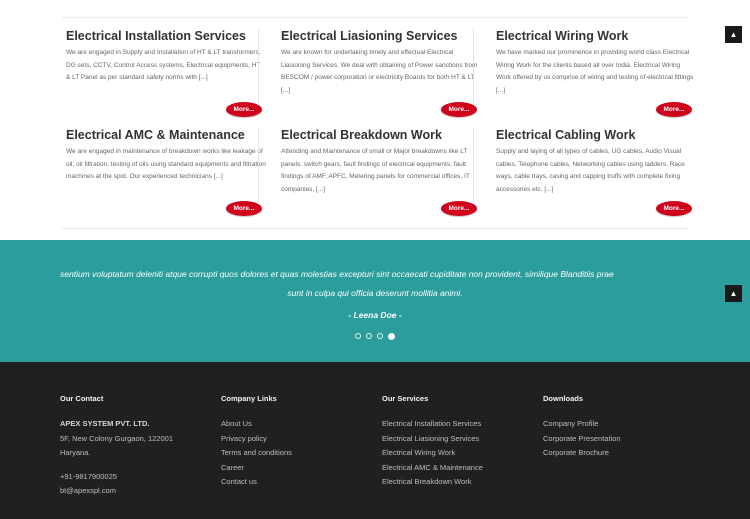 The height and width of the screenshot is (519, 750). I want to click on service-title: Electrical Installation Services, so click(156, 36).